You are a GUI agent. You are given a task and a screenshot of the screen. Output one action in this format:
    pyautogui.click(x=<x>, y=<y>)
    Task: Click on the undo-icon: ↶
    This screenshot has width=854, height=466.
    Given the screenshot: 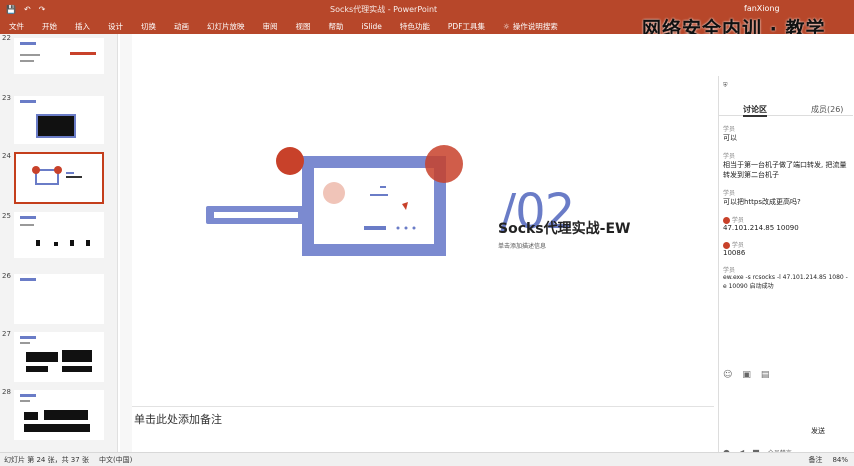 What is the action you would take?
    pyautogui.click(x=27, y=9)
    